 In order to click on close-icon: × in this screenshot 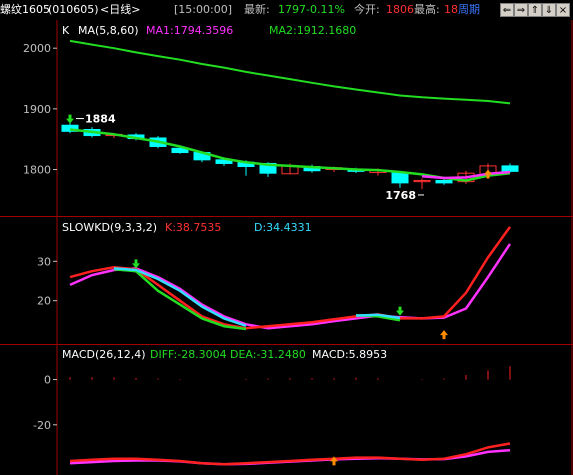, I will do `click(563, 10)`.